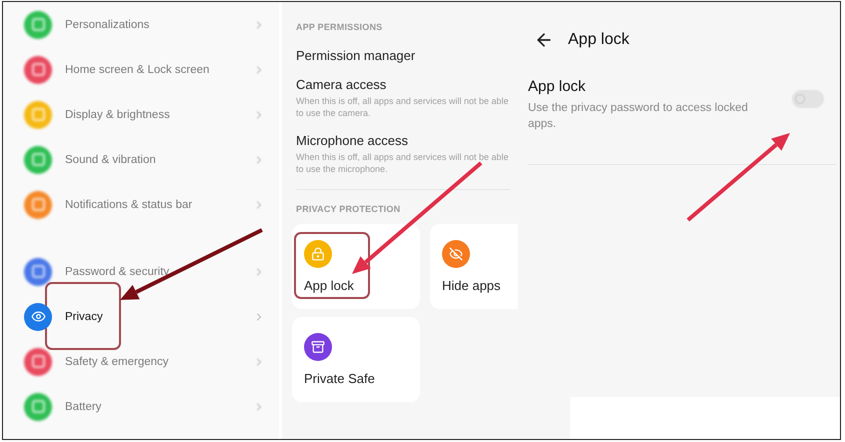  What do you see at coordinates (403, 107) in the screenshot?
I see `permission-description: When this is off, all apps and services will not be able to use the camera.` at bounding box center [403, 107].